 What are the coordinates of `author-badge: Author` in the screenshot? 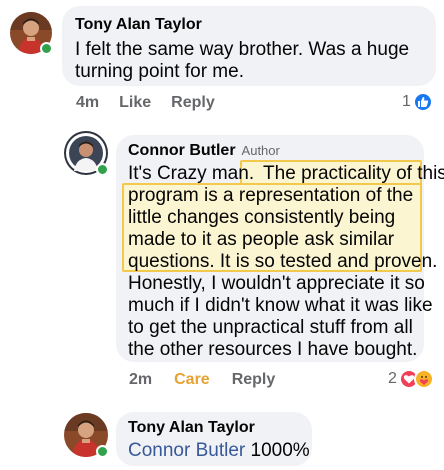 It's located at (260, 150).